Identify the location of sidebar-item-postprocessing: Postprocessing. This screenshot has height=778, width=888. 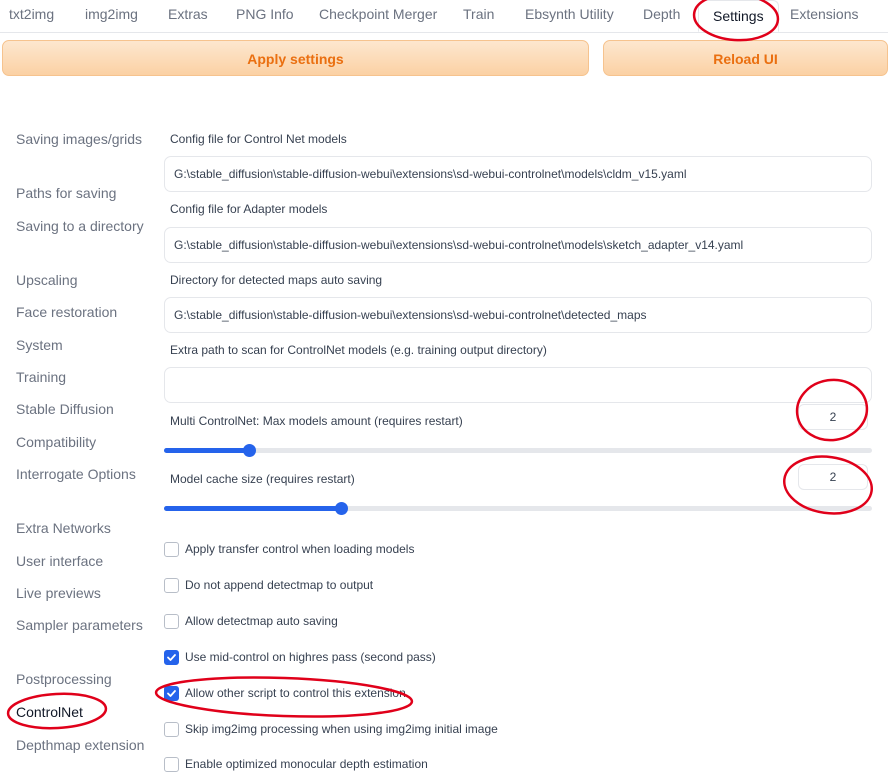
(83, 684).